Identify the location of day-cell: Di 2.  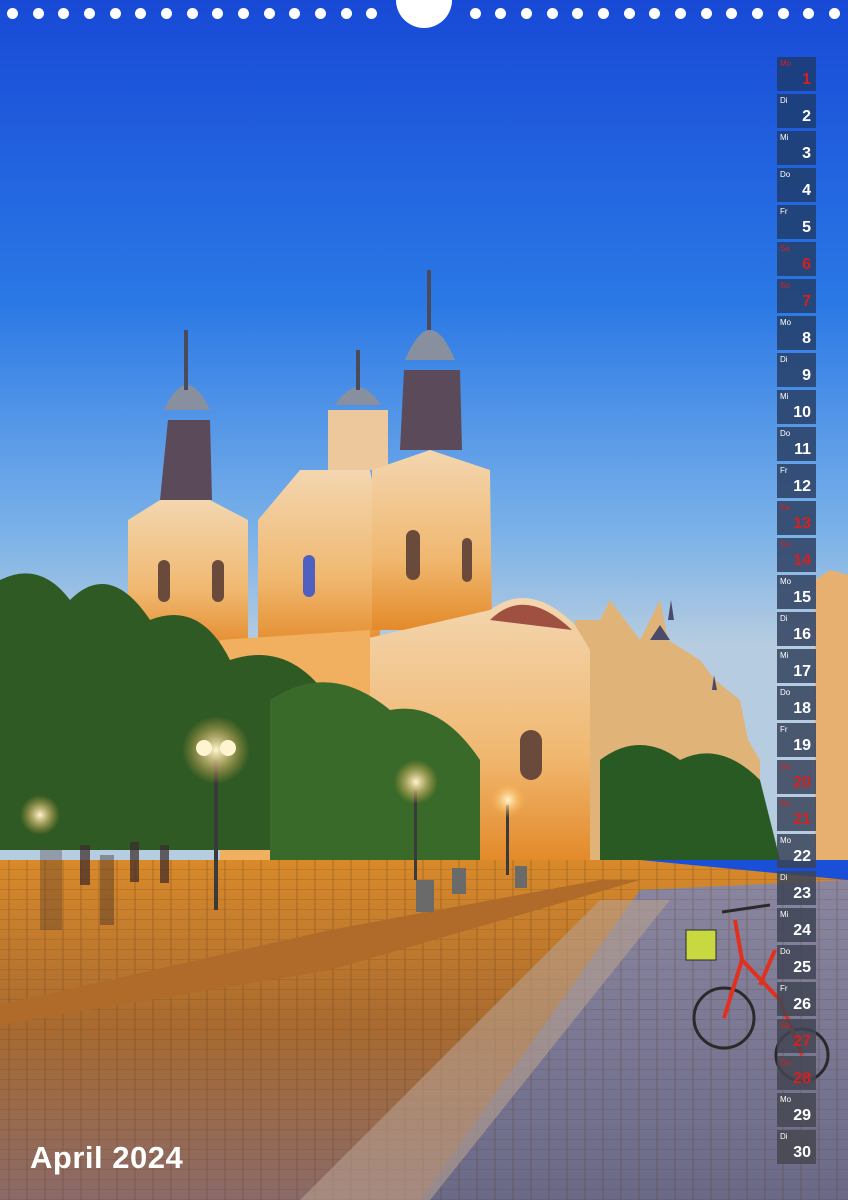
(796, 111).